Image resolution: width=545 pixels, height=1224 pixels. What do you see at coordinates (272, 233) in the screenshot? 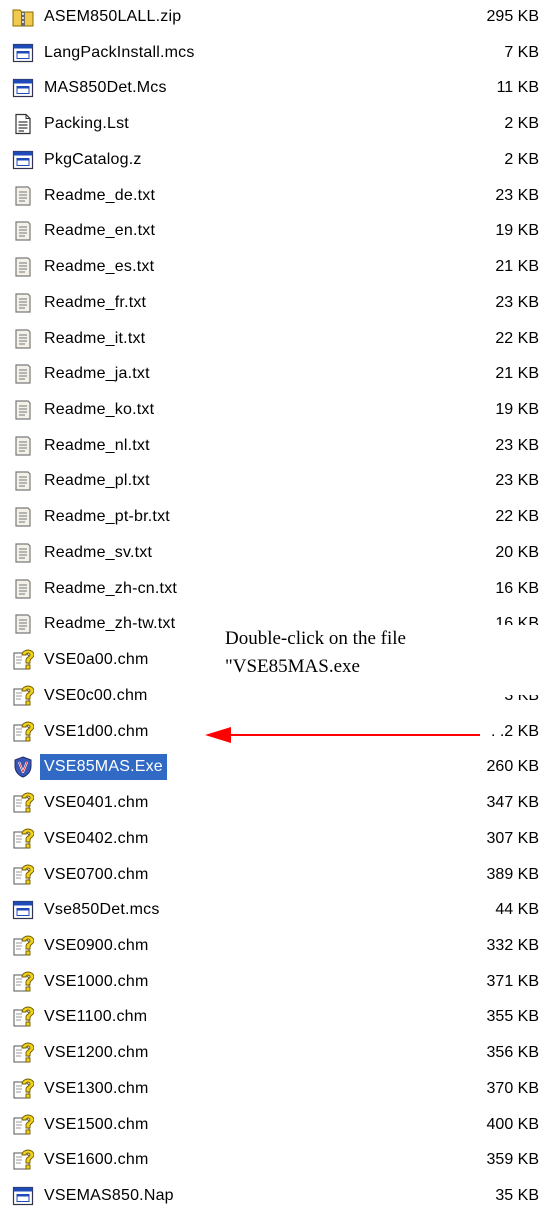
I see `file-row-readme-en-txt: Readme_en.txt 19 KB` at bounding box center [272, 233].